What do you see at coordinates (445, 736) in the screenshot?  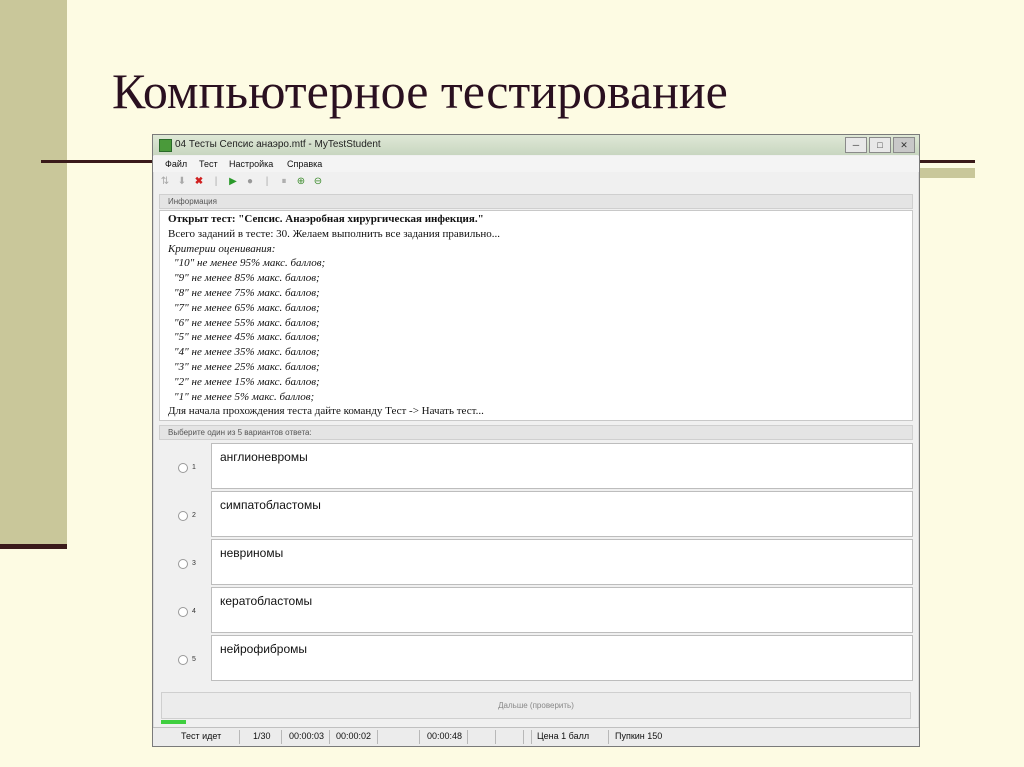 I see `status-time-3: 00:00:48` at bounding box center [445, 736].